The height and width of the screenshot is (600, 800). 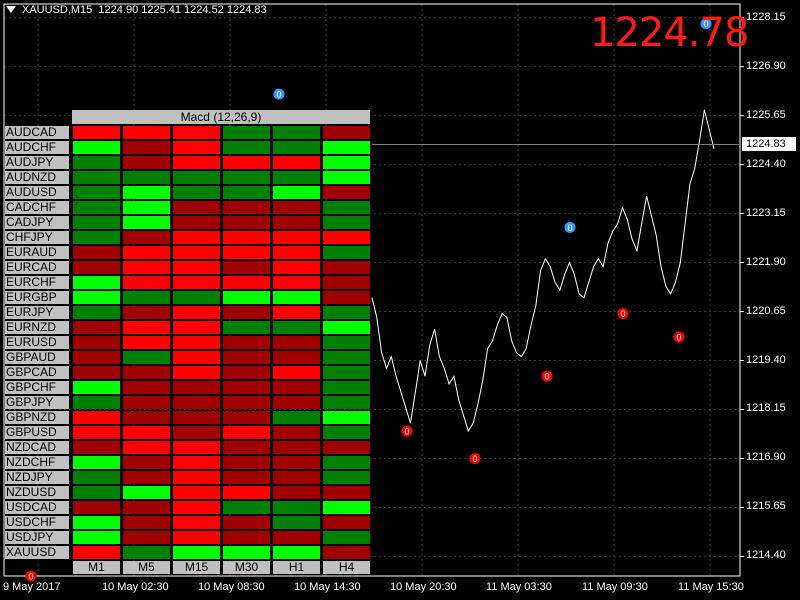 I want to click on pair-label-eurcad: EURCAD, so click(x=37, y=267).